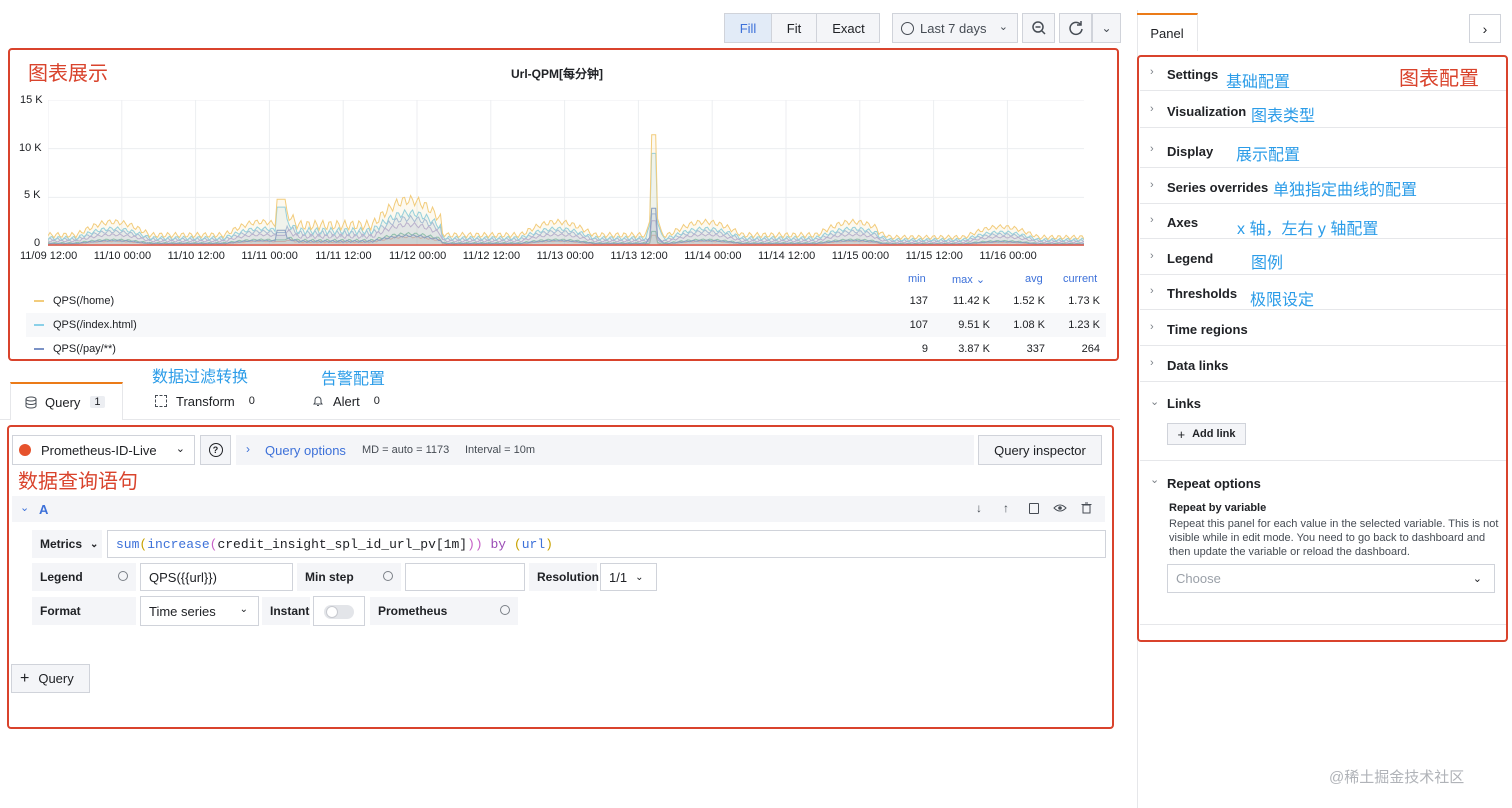  Describe the element at coordinates (1323, 110) in the screenshot. I see `sidebar-section-visualization: › Visualization` at that location.